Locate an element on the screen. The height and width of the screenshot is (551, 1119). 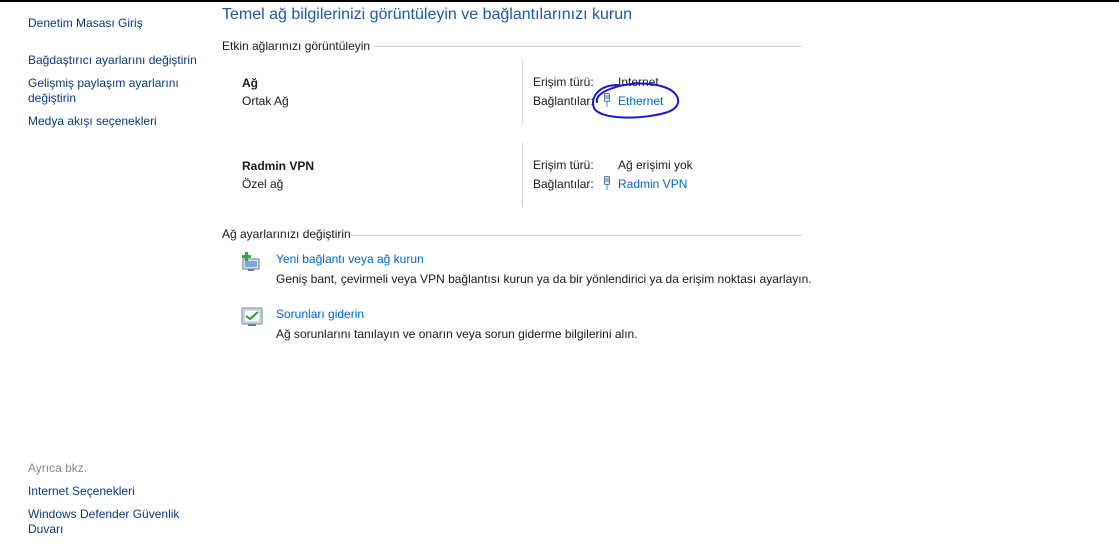
see-also-firewall: Windows Defender Güvenlik Duvarı is located at coordinates (103, 522).